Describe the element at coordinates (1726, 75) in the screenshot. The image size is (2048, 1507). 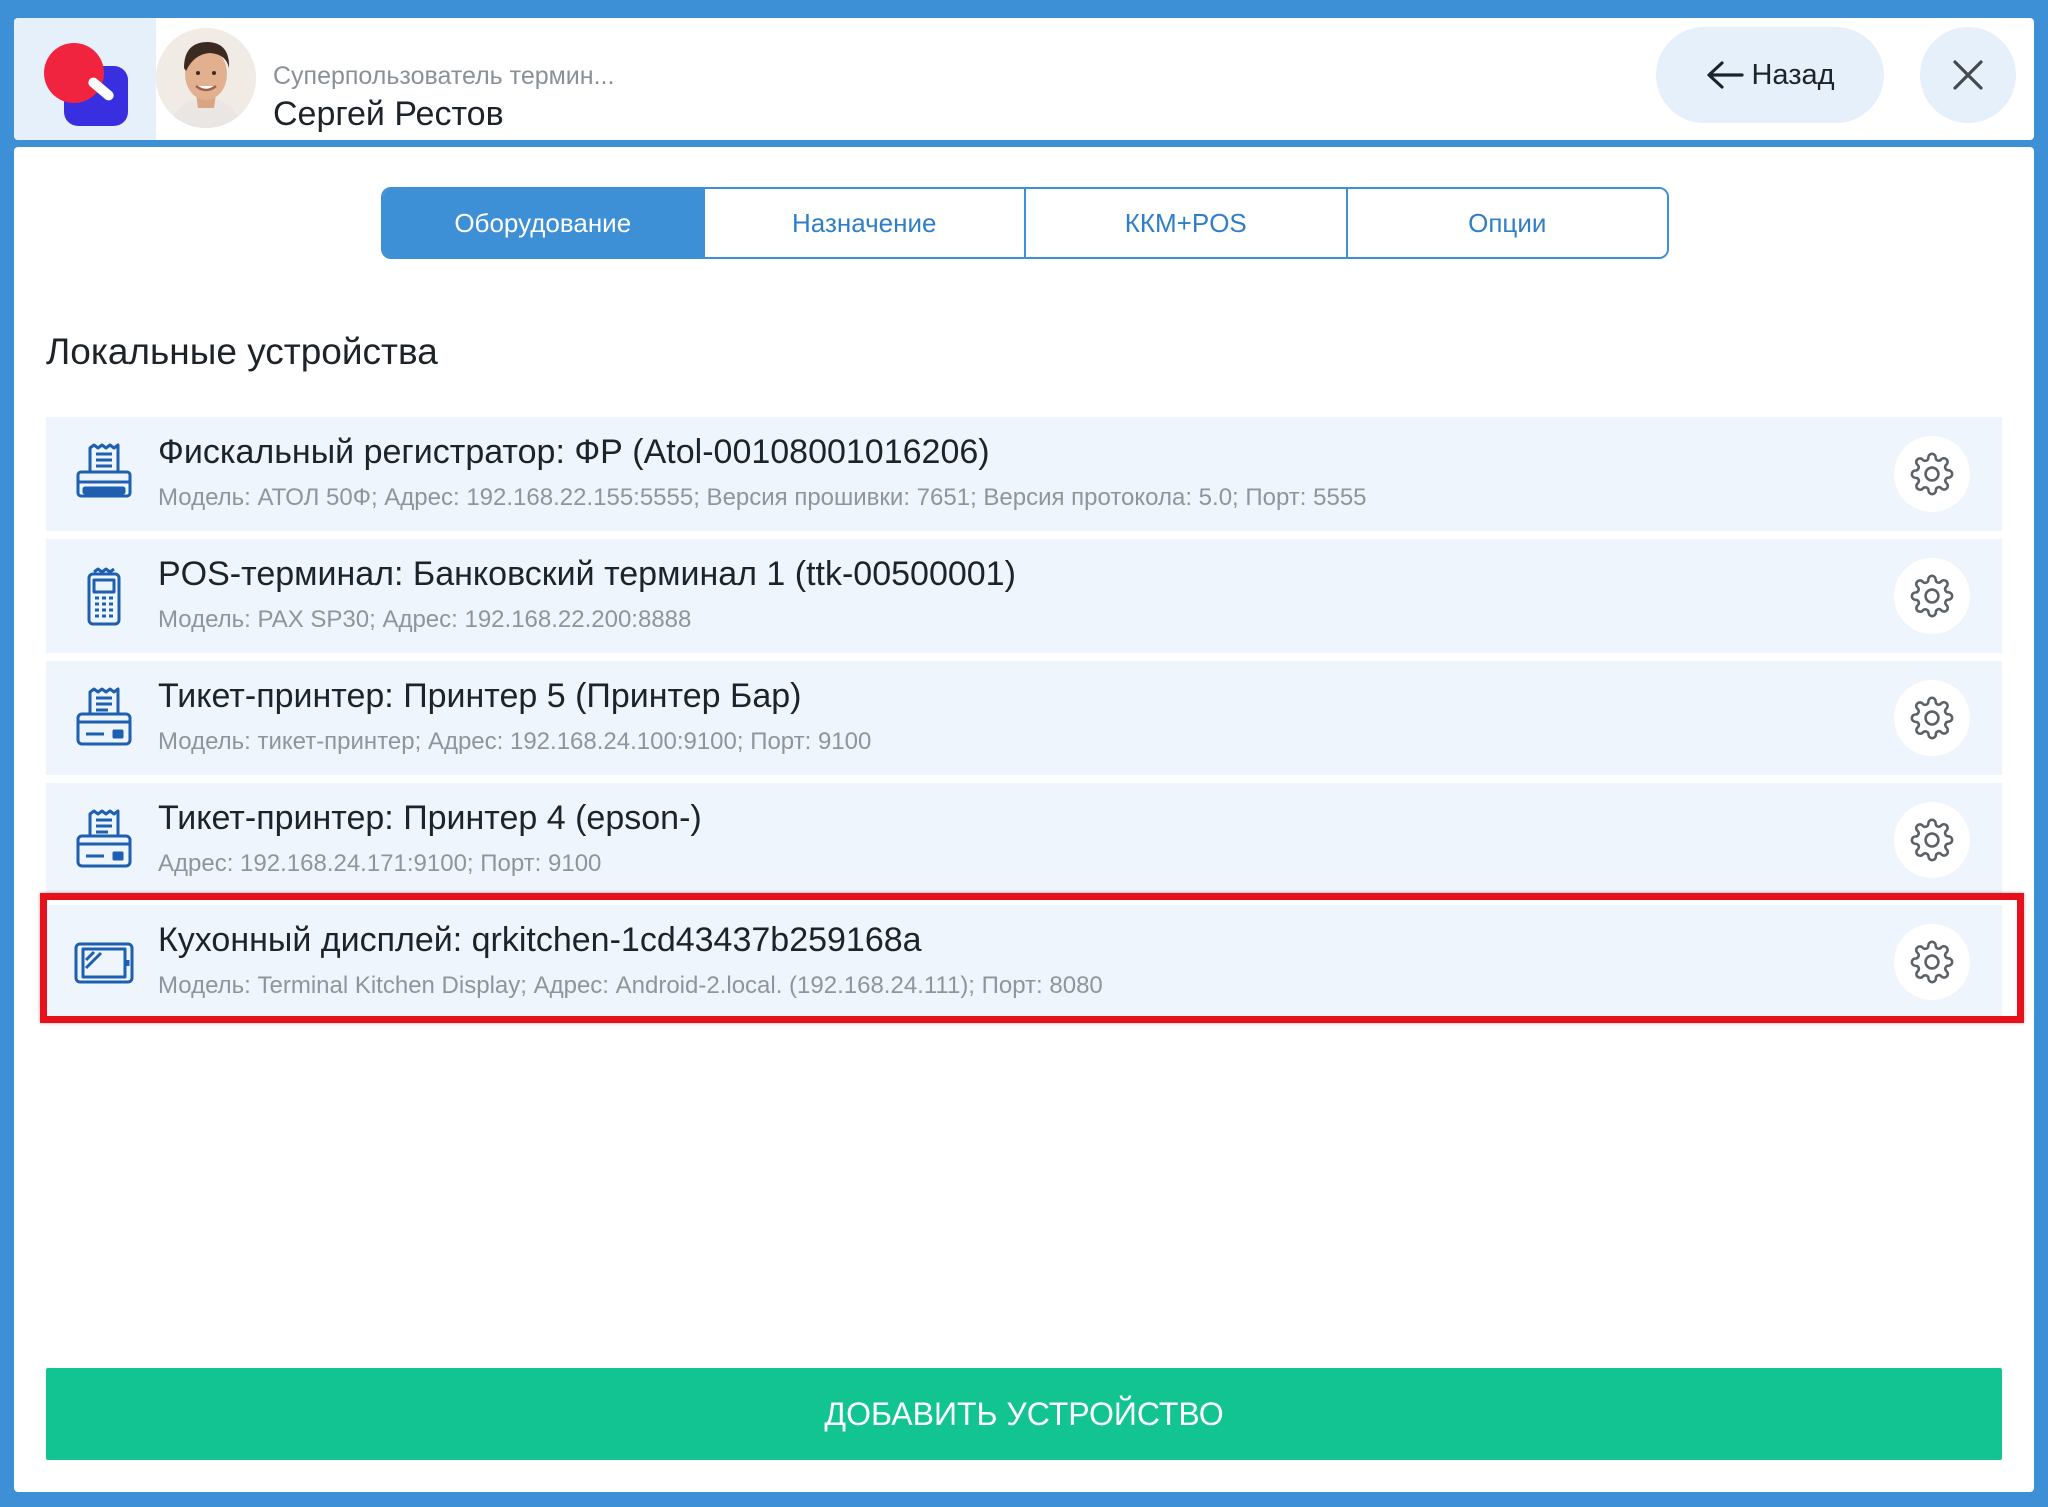
I see `arrow-left-icon` at that location.